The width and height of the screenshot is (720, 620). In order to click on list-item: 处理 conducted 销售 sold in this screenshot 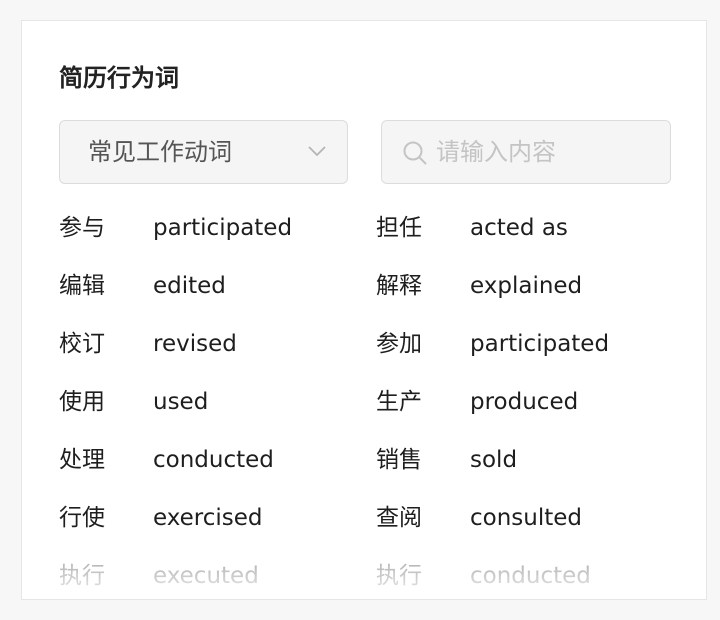, I will do `click(364, 468)`.